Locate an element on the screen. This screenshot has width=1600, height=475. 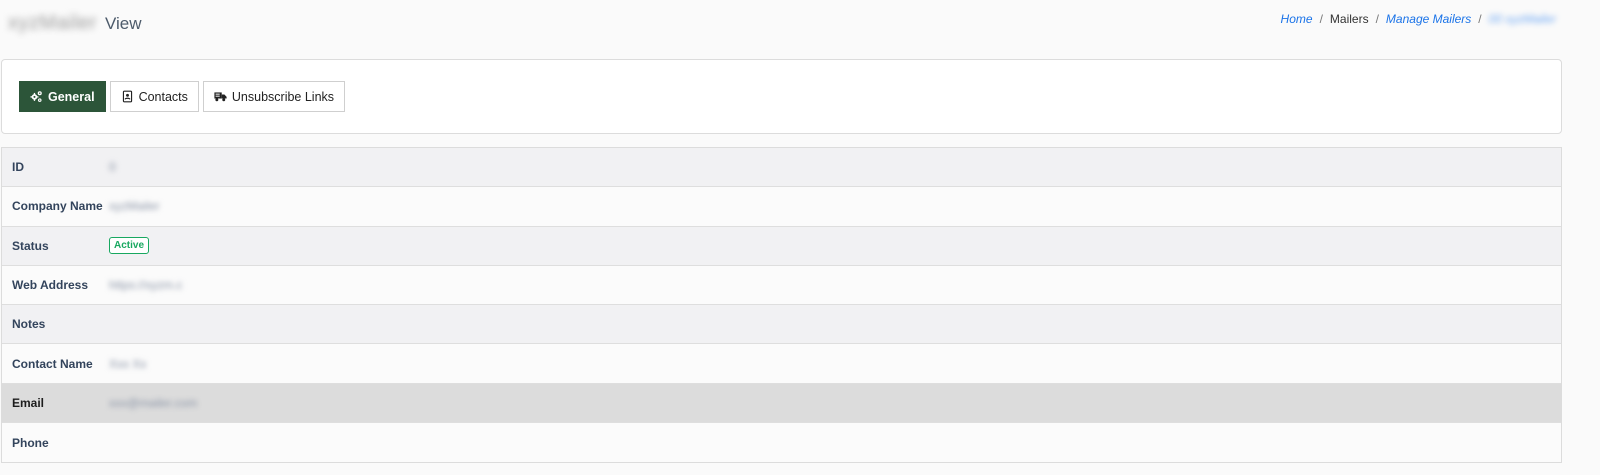
view-label: View is located at coordinates (123, 23).